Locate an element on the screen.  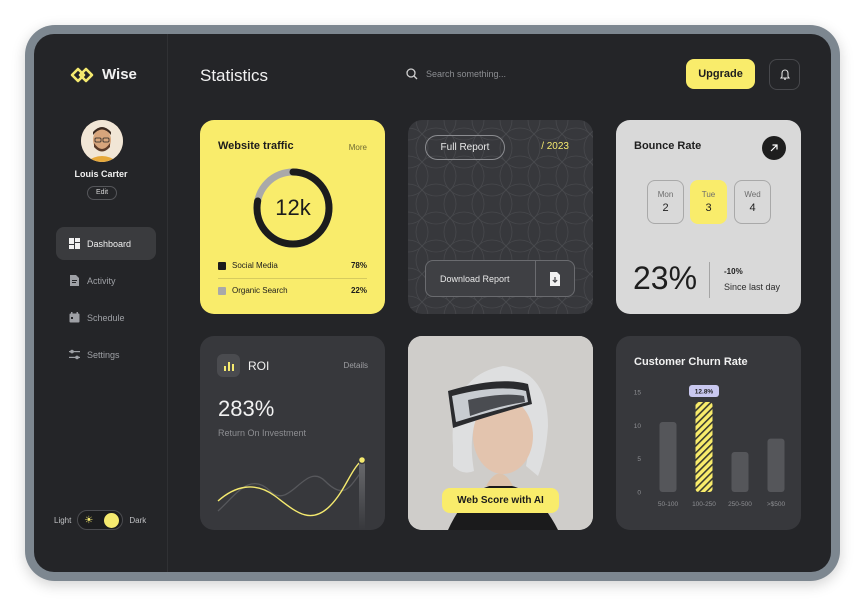
day-date: 2 is located at coordinates (665, 208).